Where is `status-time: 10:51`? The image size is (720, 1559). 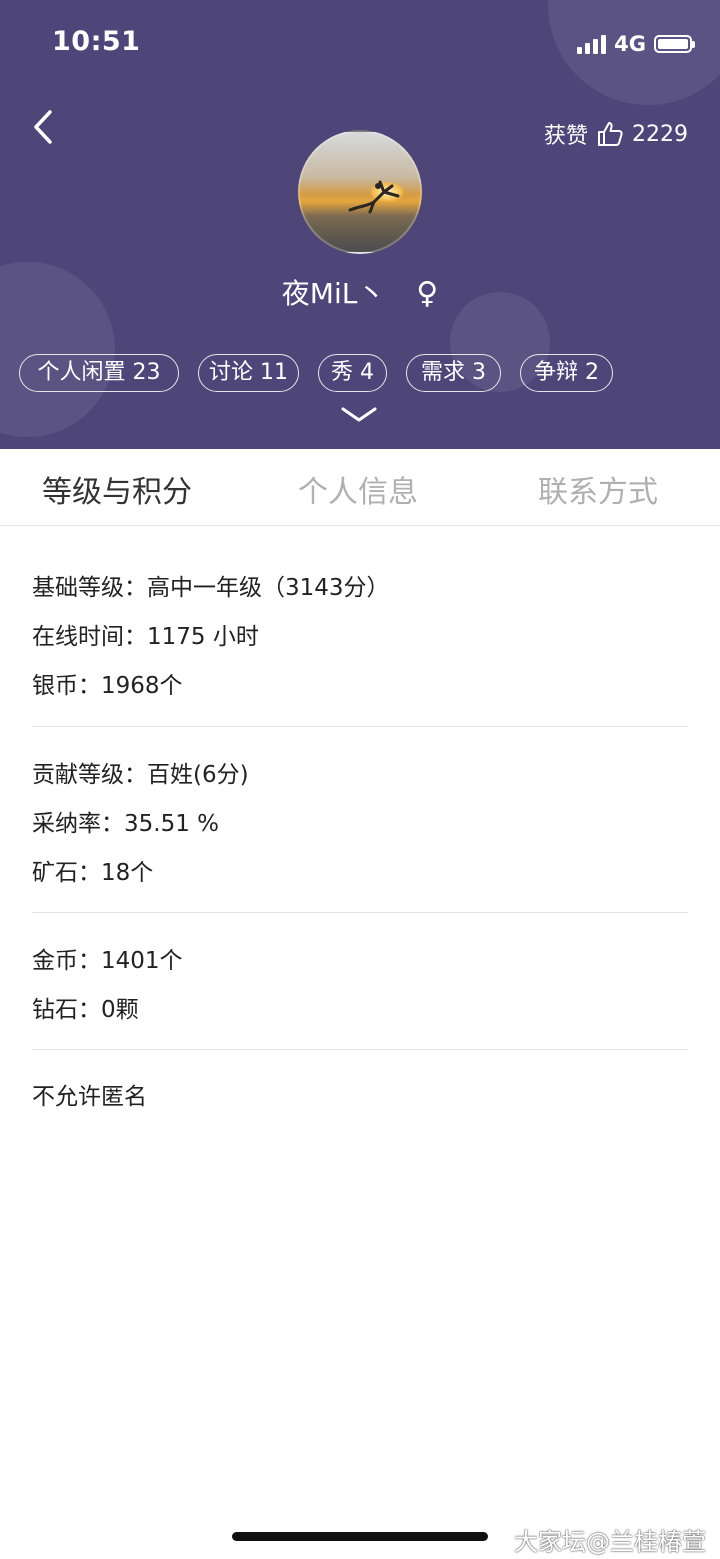
status-time: 10:51 is located at coordinates (96, 41).